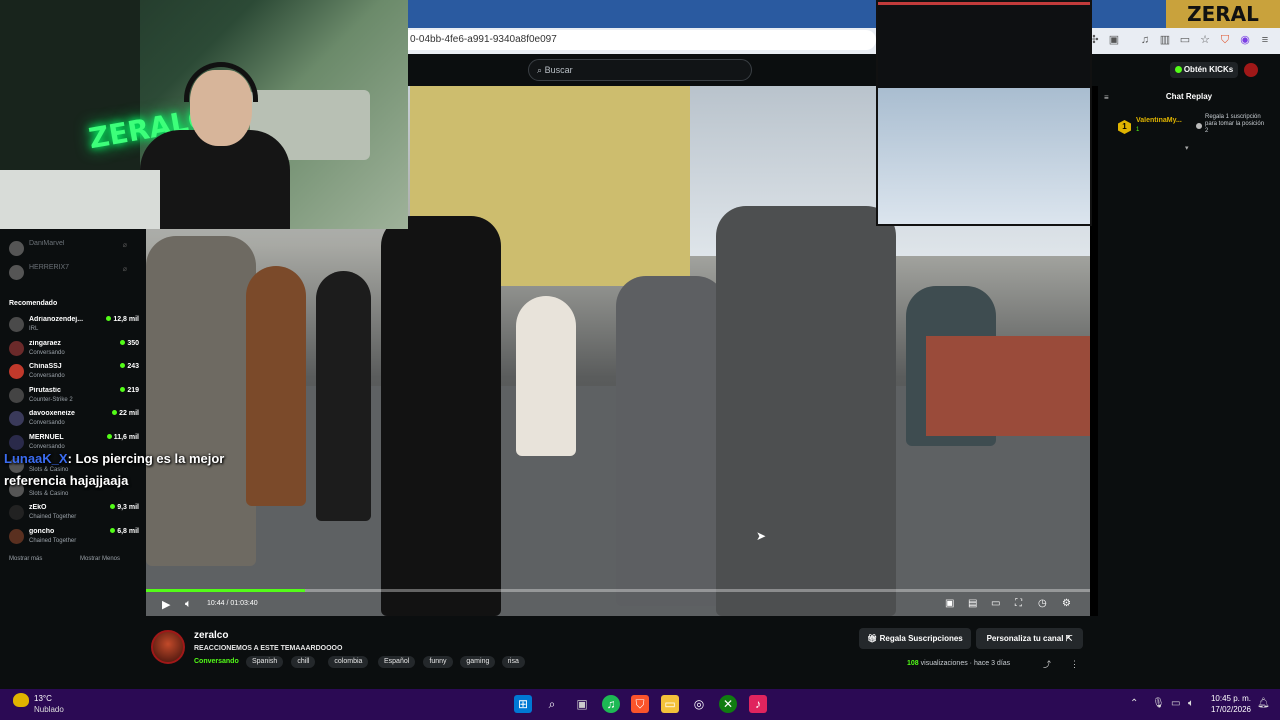 This screenshot has width=1280, height=720. What do you see at coordinates (53, 517) in the screenshot?
I see `channel-category: Chained Together` at bounding box center [53, 517].